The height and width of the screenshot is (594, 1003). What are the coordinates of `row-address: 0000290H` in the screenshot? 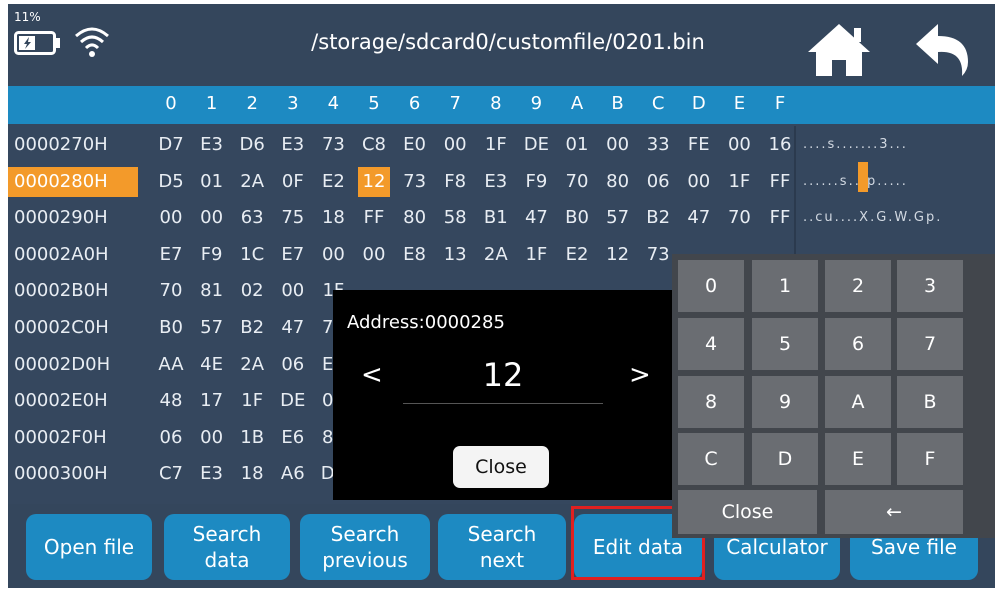 It's located at (73, 218).